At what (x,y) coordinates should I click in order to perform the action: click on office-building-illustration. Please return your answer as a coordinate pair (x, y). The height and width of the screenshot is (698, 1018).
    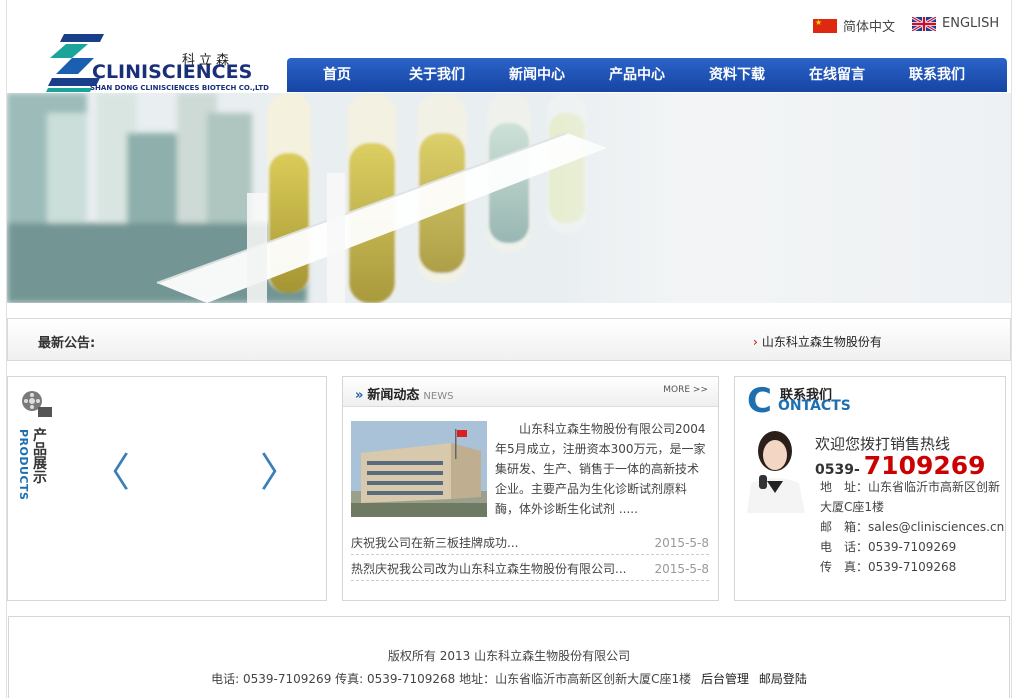
    Looking at the image, I should click on (419, 469).